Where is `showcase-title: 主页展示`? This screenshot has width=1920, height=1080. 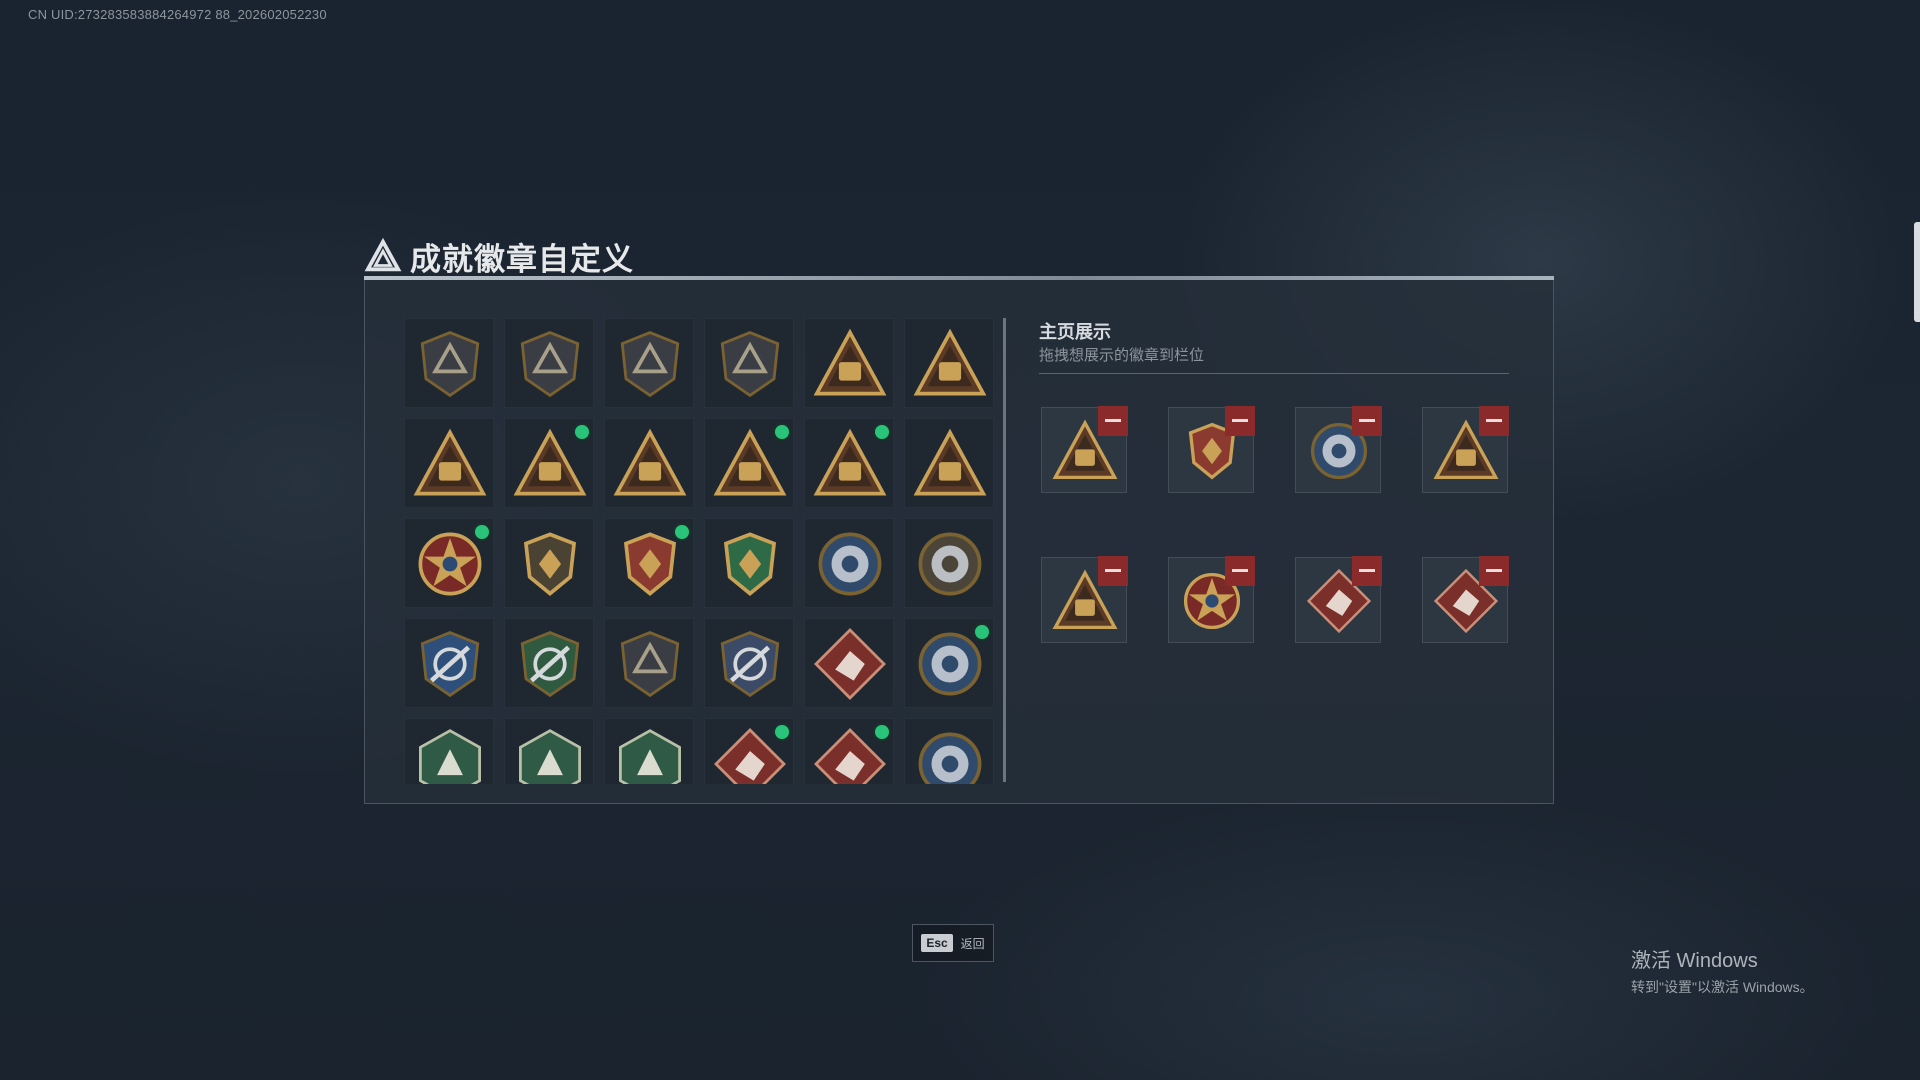 showcase-title: 主页展示 is located at coordinates (1075, 332).